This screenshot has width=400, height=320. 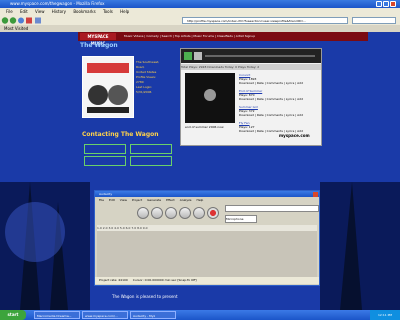 What do you see at coordinates (272, 214) in the screenshot?
I see `level-meter: Microphone` at bounding box center [272, 214].